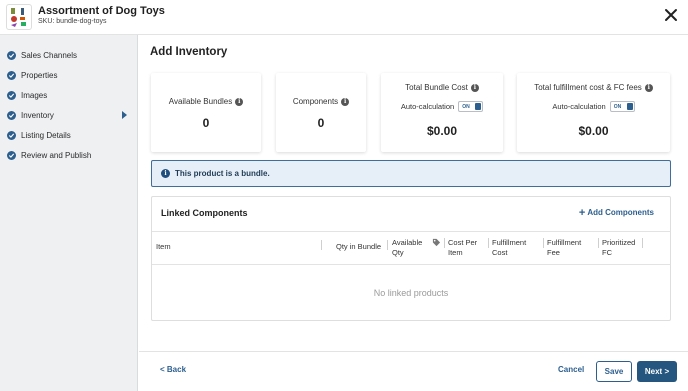 The height and width of the screenshot is (391, 688). I want to click on fulfillment-cost-label: Total fulfillment cost & FC fees, so click(588, 87).